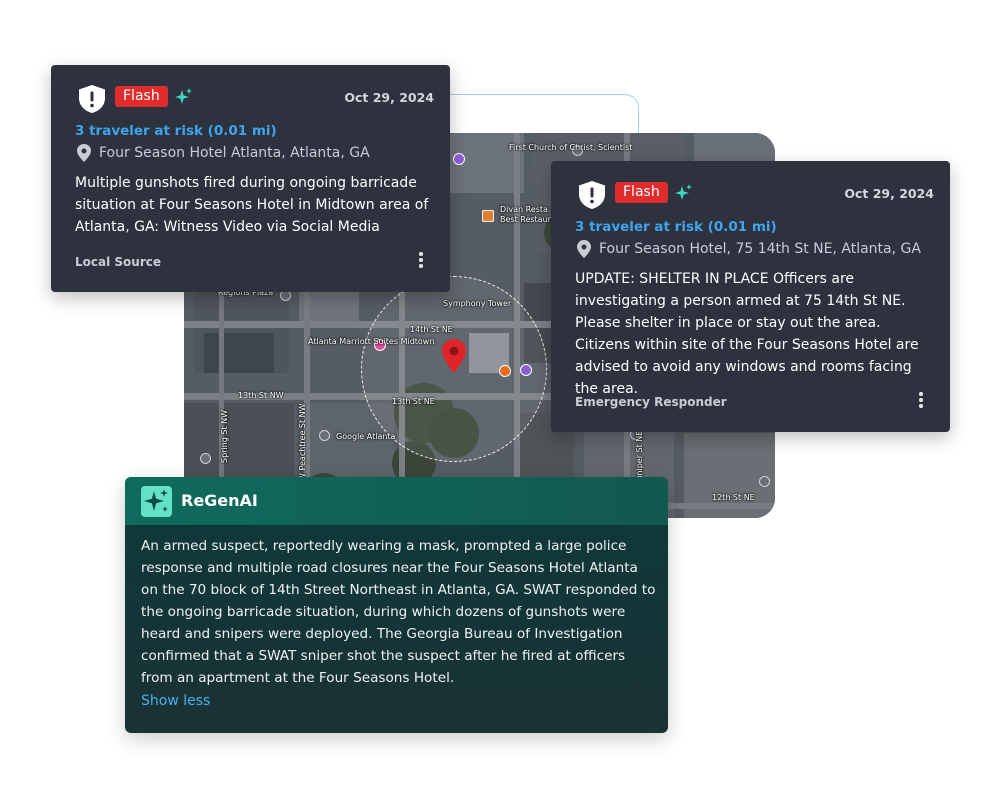 The image size is (1000, 800). Describe the element at coordinates (219, 500) in the screenshot. I see `regenai-title: ReGenAI` at that location.